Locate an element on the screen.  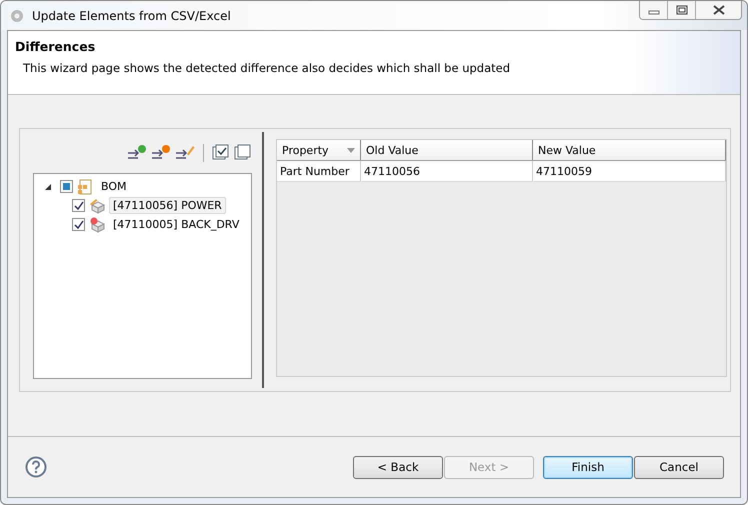
gear-icon is located at coordinates (17, 16).